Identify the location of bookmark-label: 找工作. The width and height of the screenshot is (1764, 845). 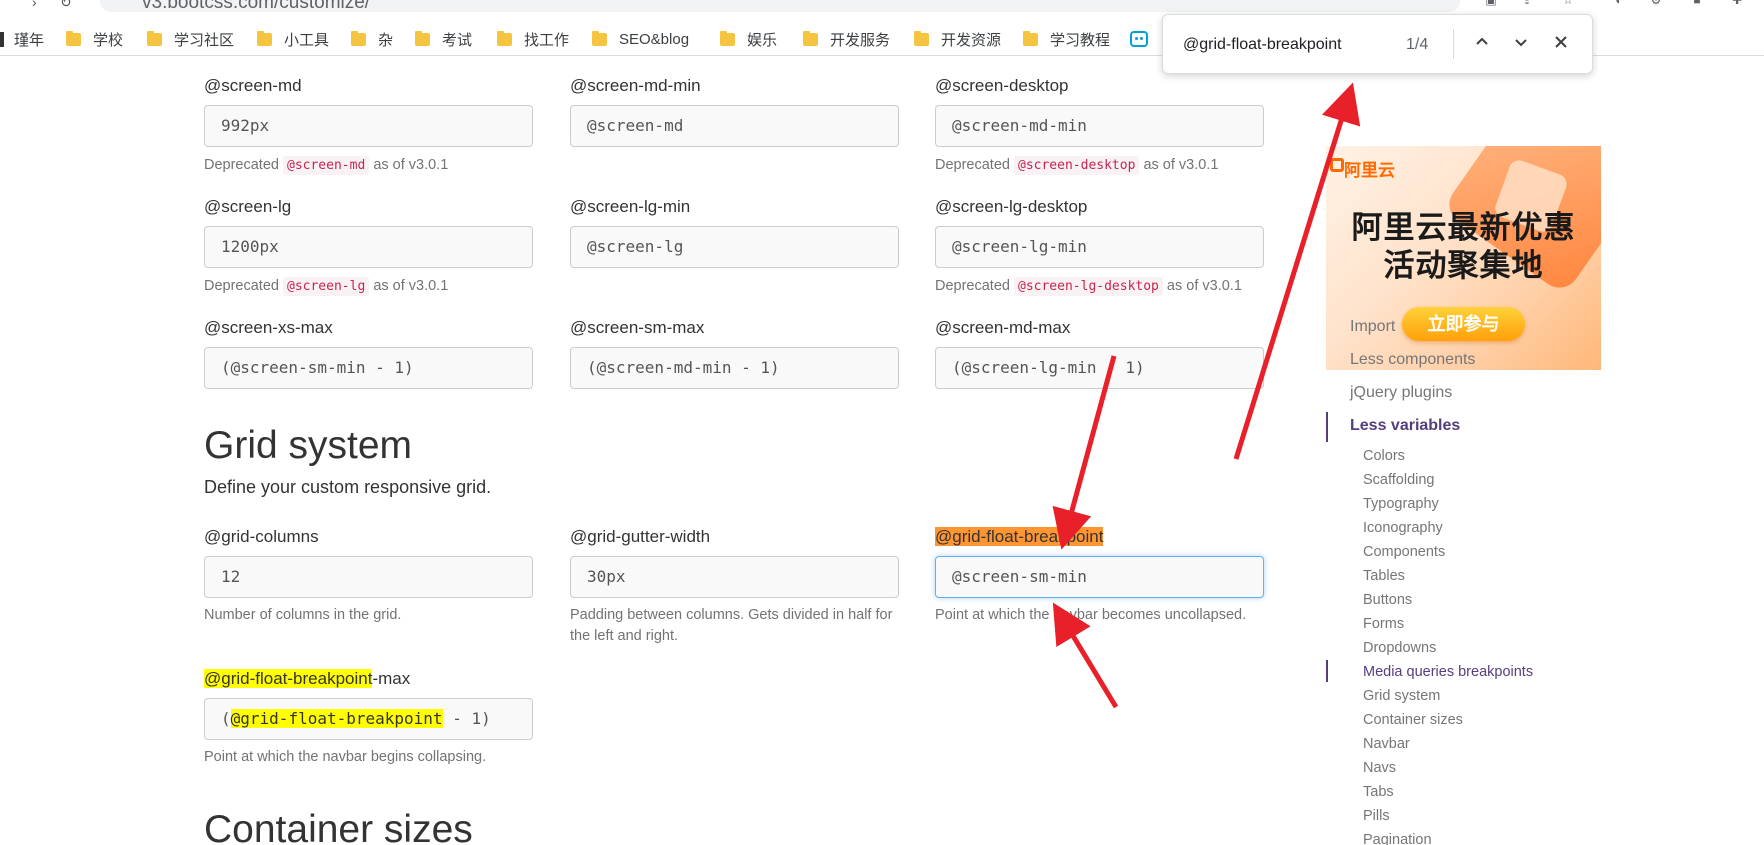
(547, 40).